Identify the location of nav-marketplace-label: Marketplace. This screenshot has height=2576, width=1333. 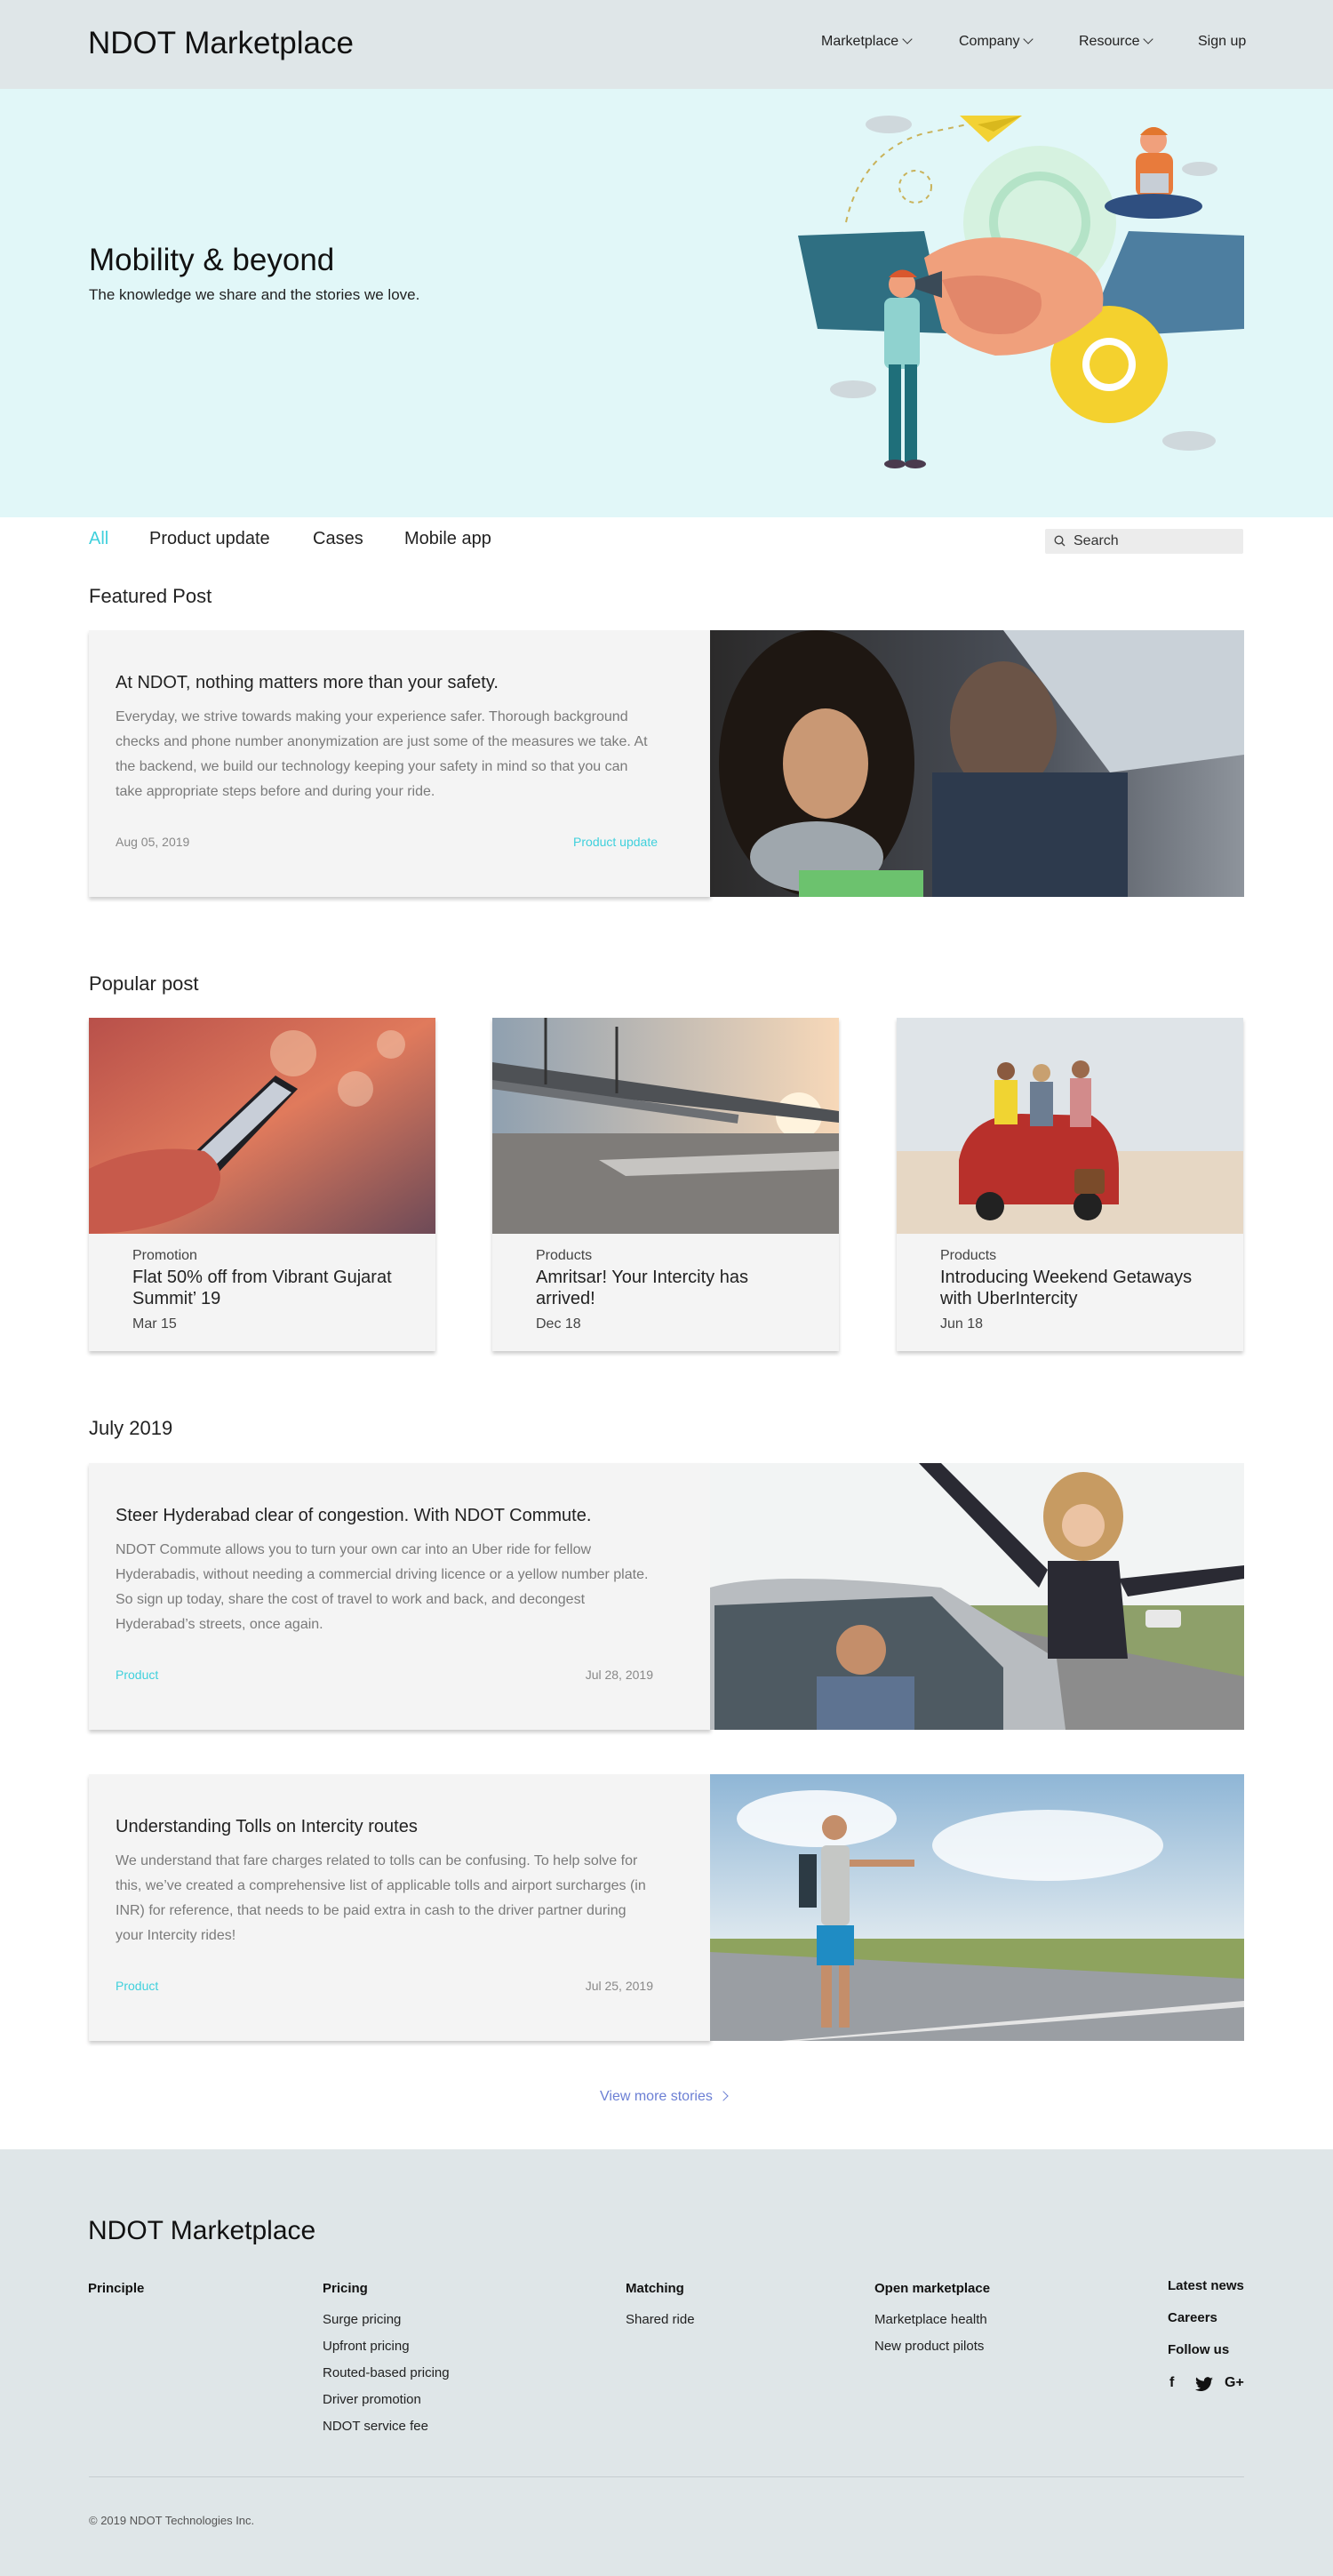
(860, 41).